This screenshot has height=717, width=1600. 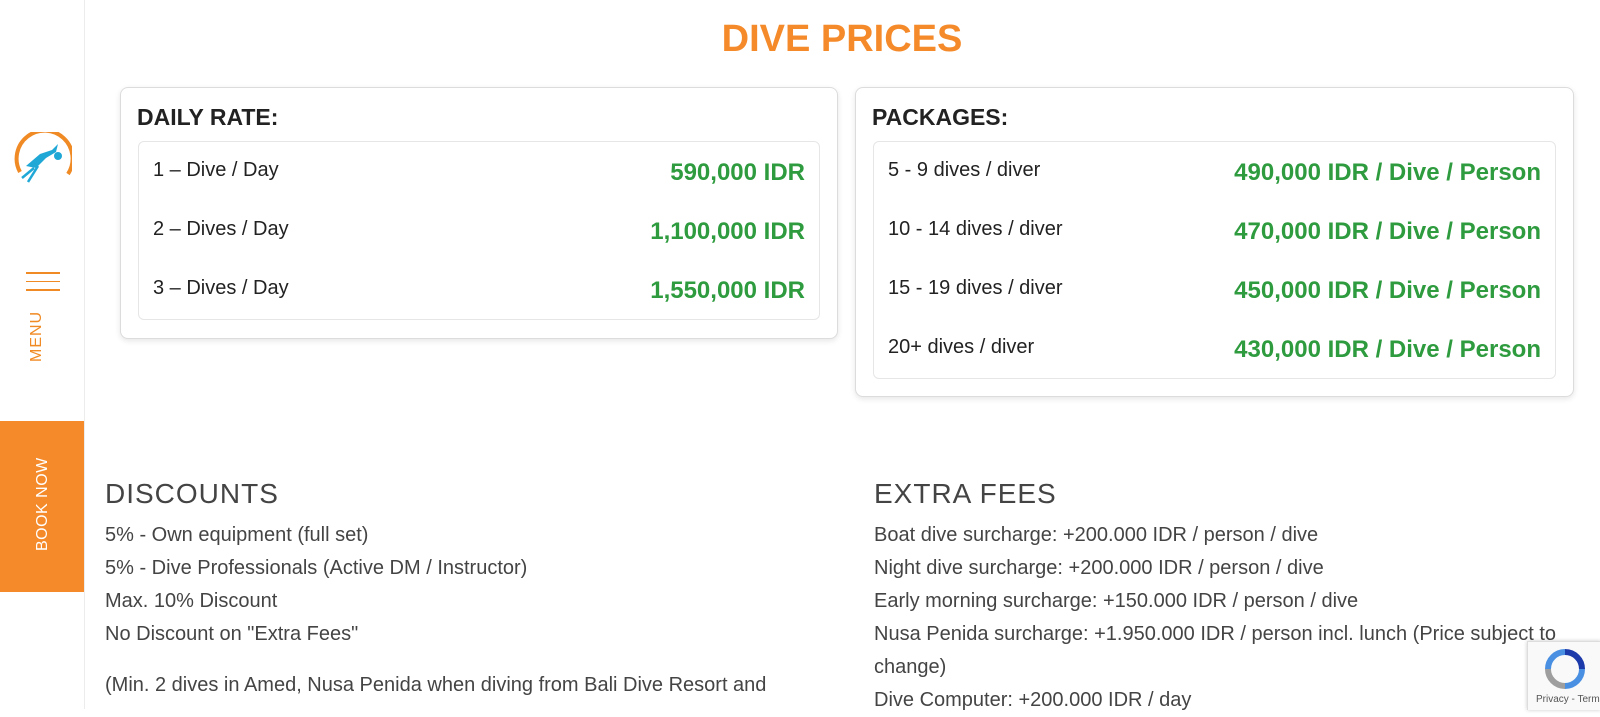 I want to click on book-now-label: BOOK NOW, so click(x=42, y=504).